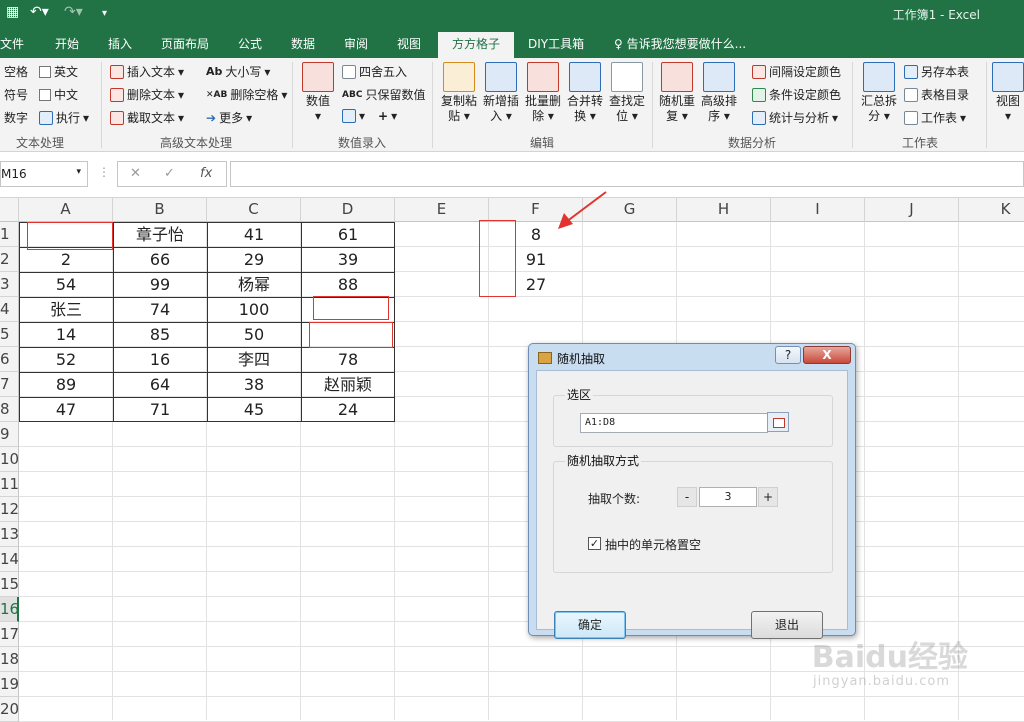 This screenshot has height=722, width=1024. Describe the element at coordinates (936, 94) in the screenshot. I see `sheet-toc-button: 表格目录` at that location.